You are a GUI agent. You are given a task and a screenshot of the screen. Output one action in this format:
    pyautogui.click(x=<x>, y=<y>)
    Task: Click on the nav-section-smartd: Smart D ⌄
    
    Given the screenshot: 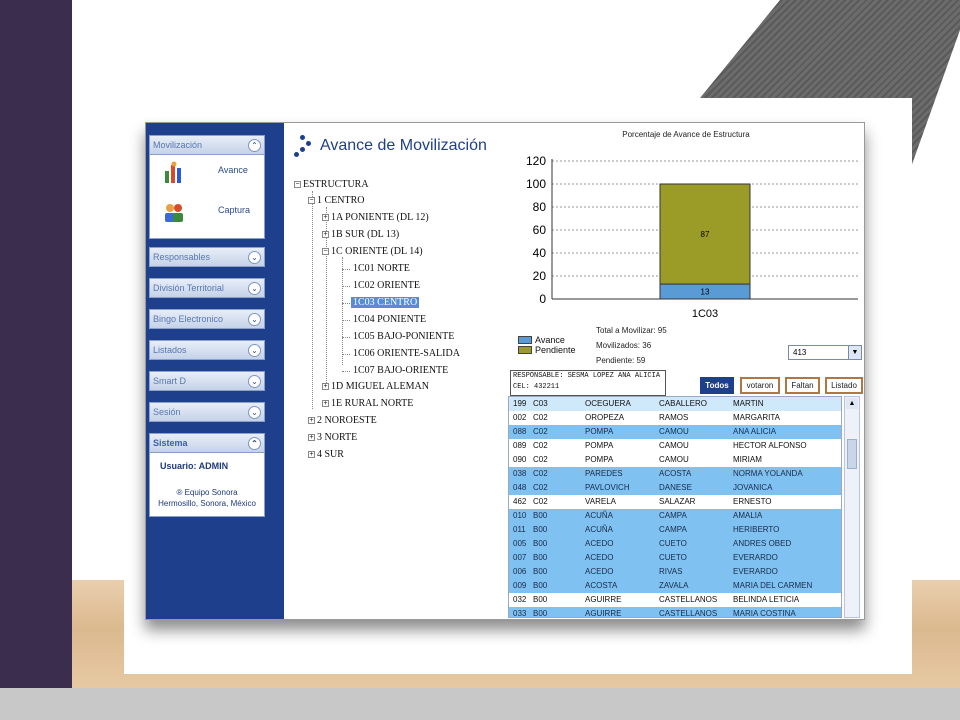 What is the action you would take?
    pyautogui.click(x=207, y=381)
    